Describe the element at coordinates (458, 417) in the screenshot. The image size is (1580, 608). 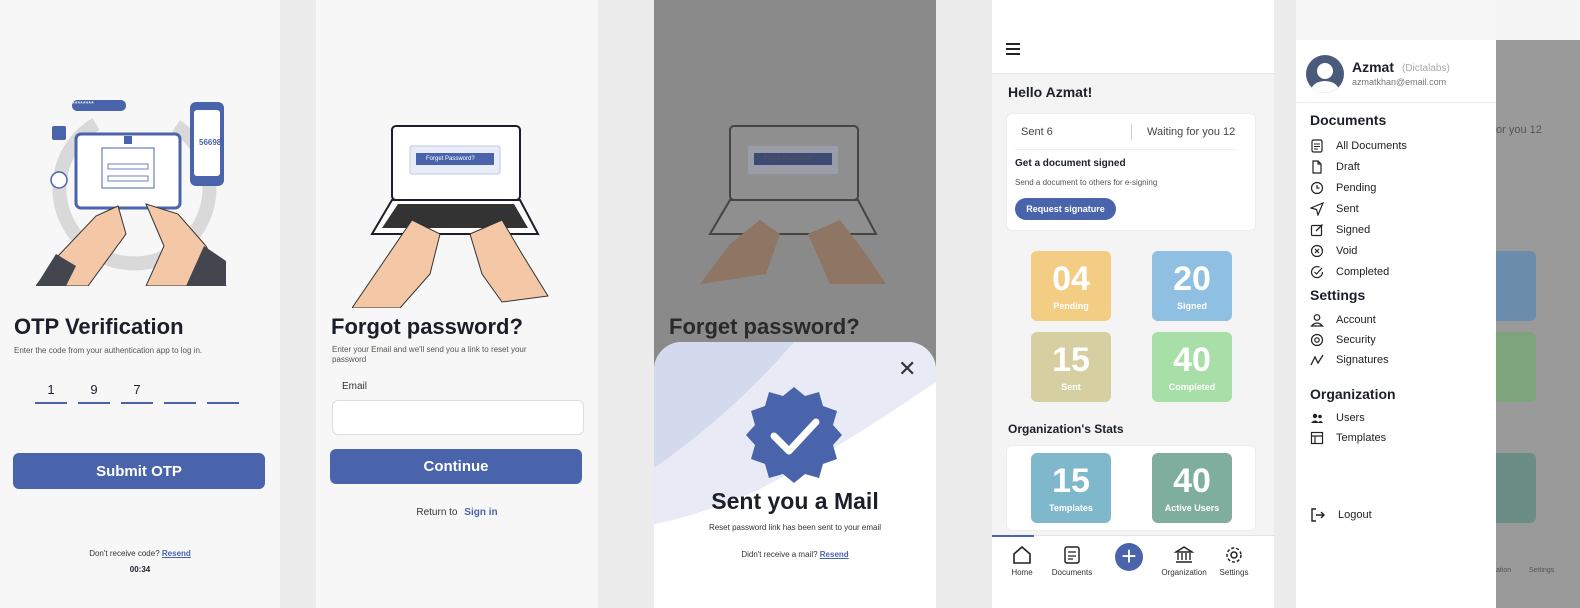
I see `email-field` at that location.